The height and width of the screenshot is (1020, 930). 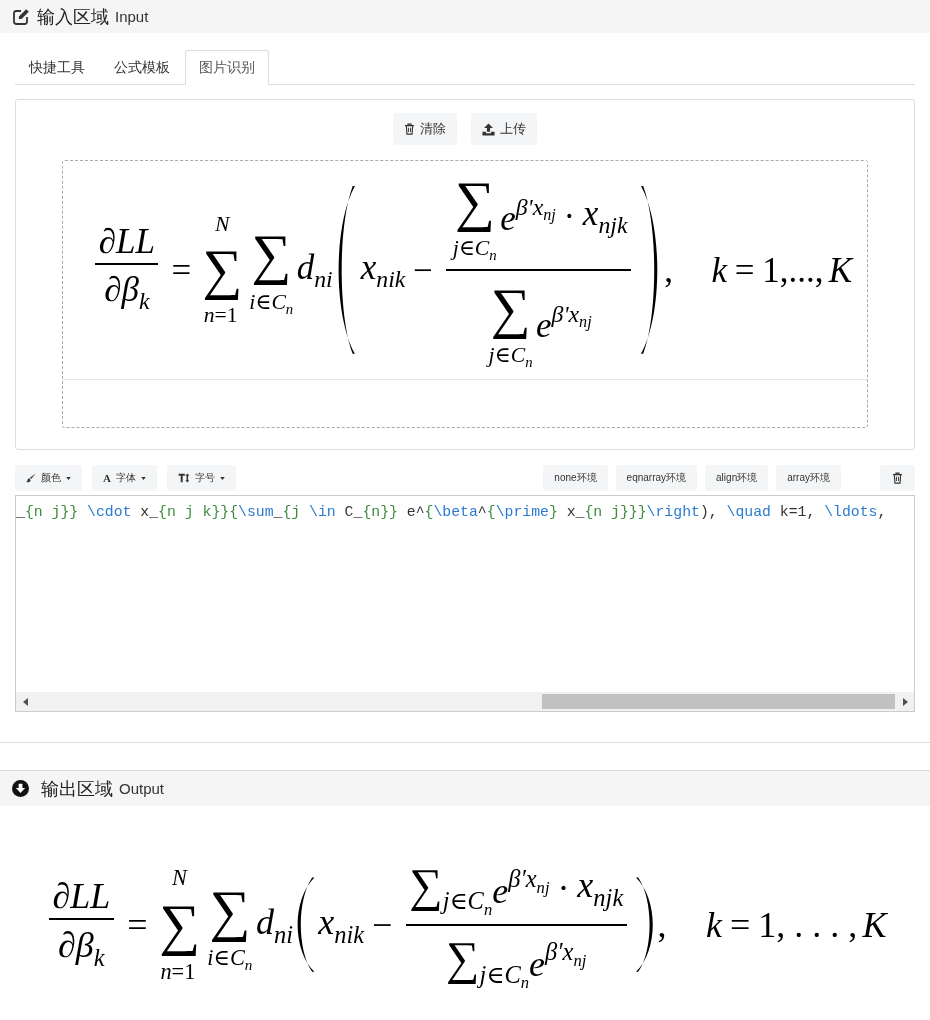 I want to click on tab: 图片识别, so click(x=227, y=67).